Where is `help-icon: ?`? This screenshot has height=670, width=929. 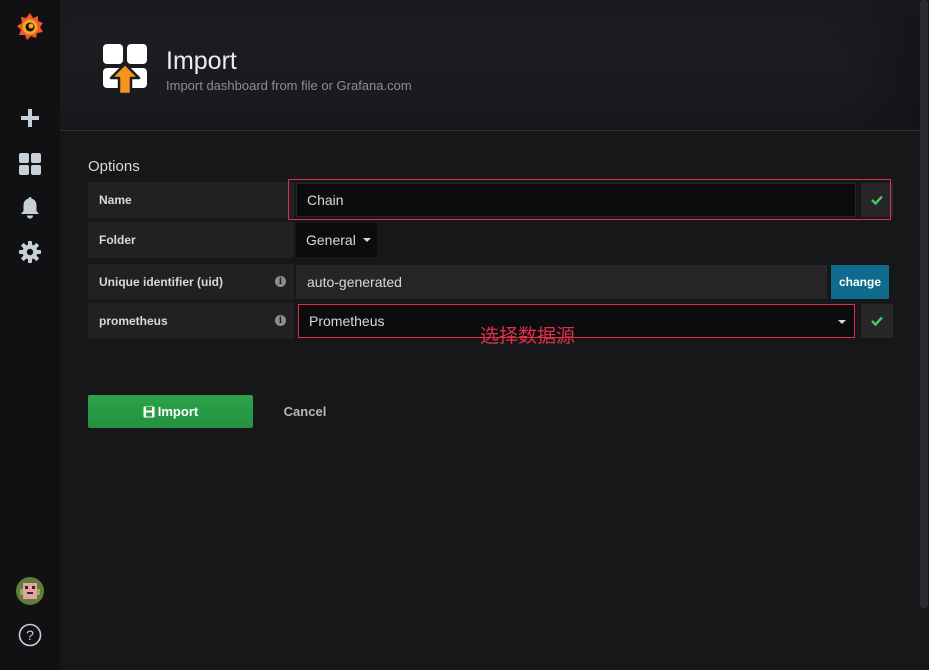
help-icon: ? is located at coordinates (30, 635).